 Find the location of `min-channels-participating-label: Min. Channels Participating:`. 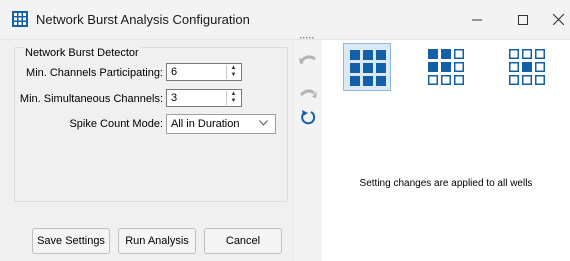

min-channels-participating-label: Min. Channels Participating: is located at coordinates (94, 73).